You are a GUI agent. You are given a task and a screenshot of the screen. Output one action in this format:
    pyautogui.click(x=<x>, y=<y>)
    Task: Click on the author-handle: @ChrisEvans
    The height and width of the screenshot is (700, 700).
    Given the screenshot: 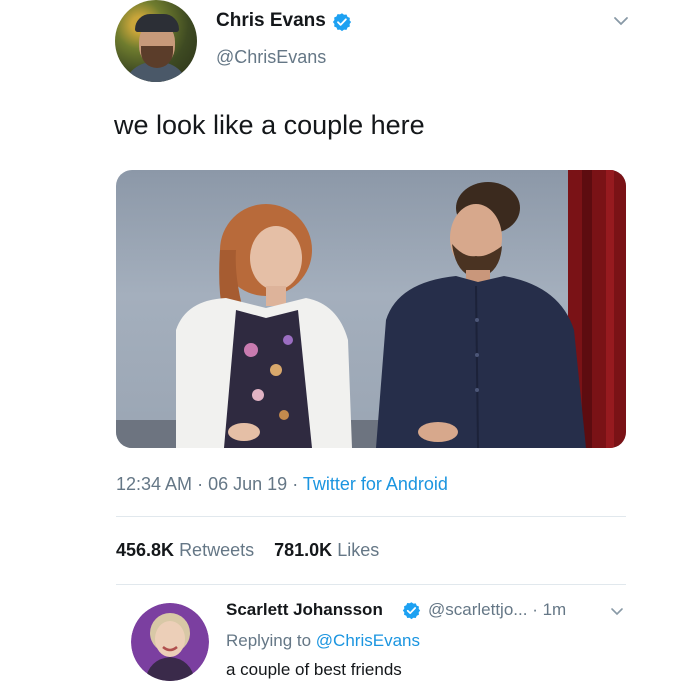 What is the action you would take?
    pyautogui.click(x=271, y=57)
    